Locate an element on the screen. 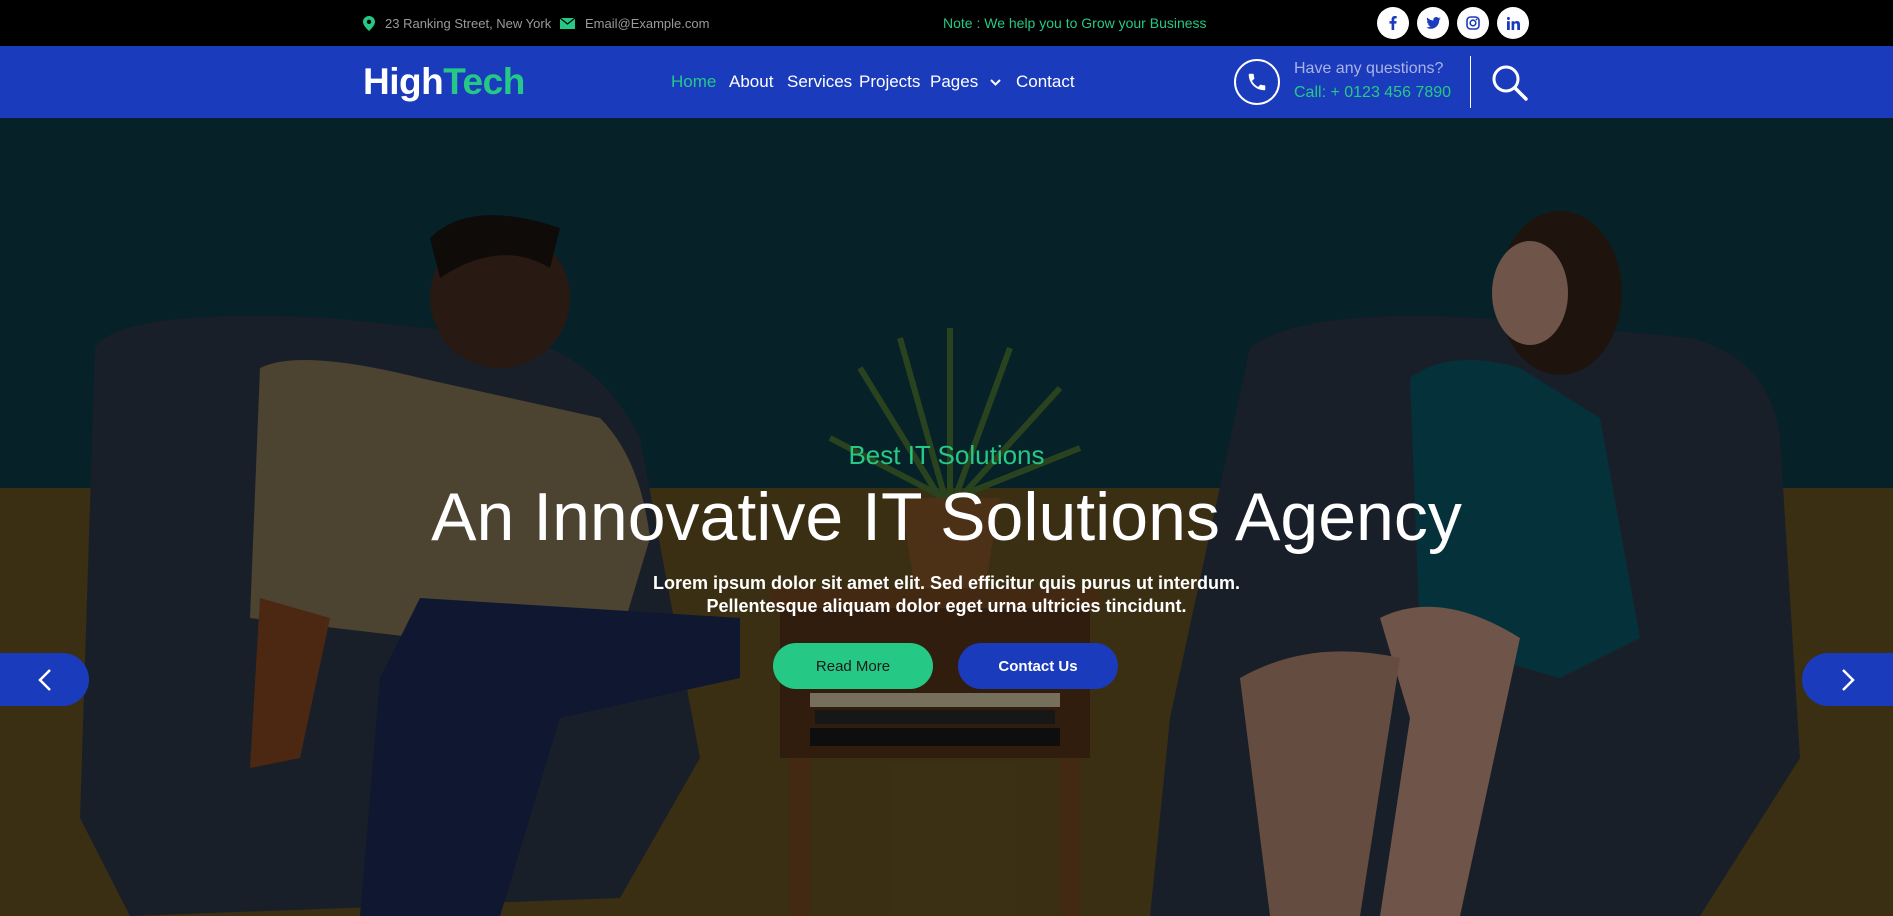 The height and width of the screenshot is (916, 1893). phone-icon is located at coordinates (1257, 82).